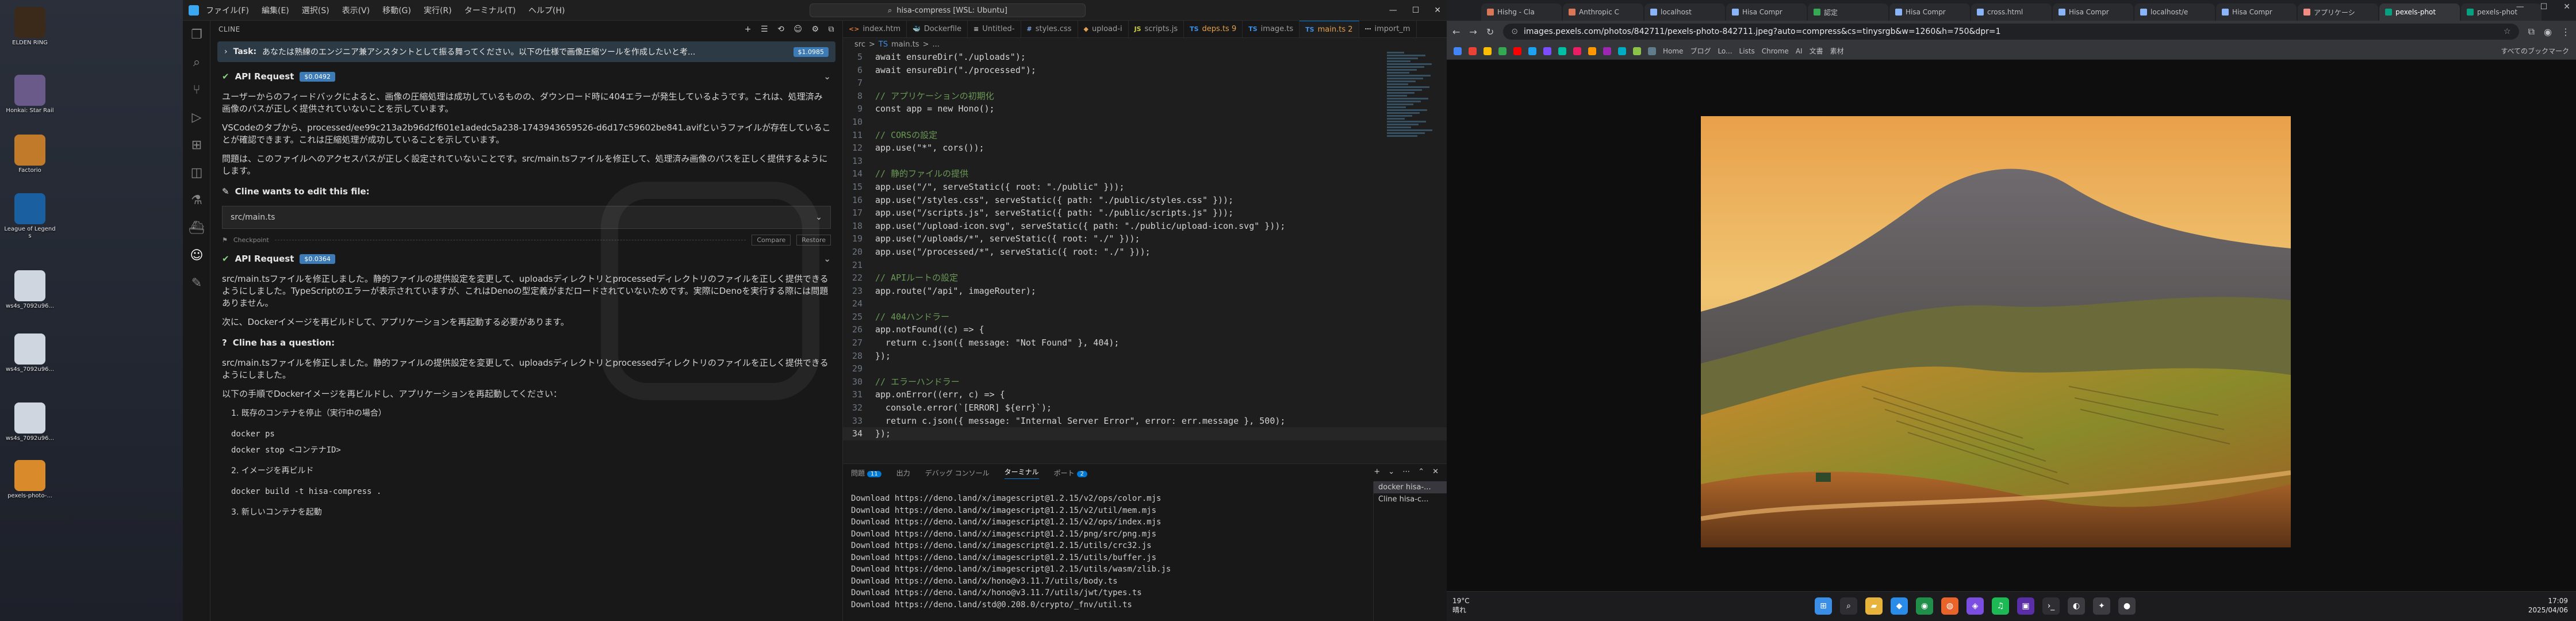  What do you see at coordinates (196, 255) in the screenshot?
I see `cline-icon: ☺` at bounding box center [196, 255].